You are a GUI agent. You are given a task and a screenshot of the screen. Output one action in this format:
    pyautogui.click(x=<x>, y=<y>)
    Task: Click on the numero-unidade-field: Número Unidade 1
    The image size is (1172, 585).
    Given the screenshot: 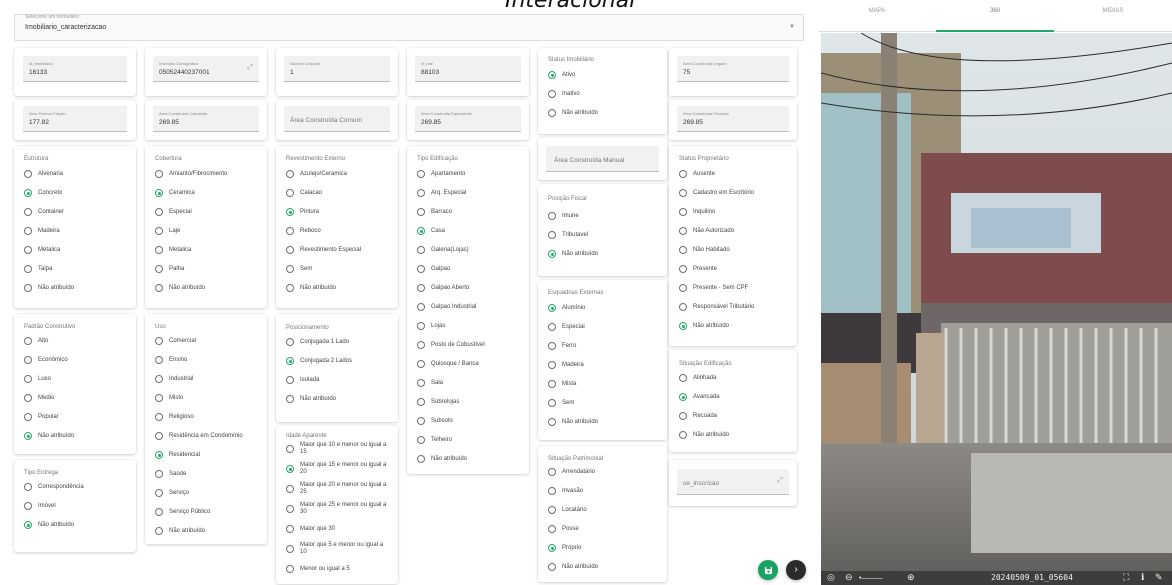 What is the action you would take?
    pyautogui.click(x=337, y=69)
    